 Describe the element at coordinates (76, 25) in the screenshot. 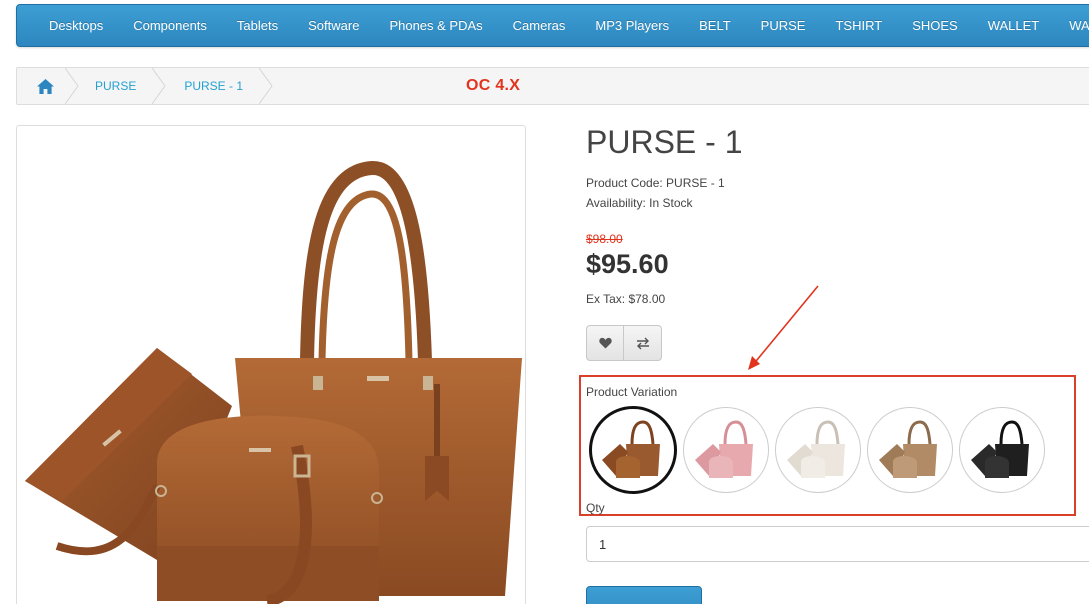

I see `menu-item-desktops: Desktops` at that location.